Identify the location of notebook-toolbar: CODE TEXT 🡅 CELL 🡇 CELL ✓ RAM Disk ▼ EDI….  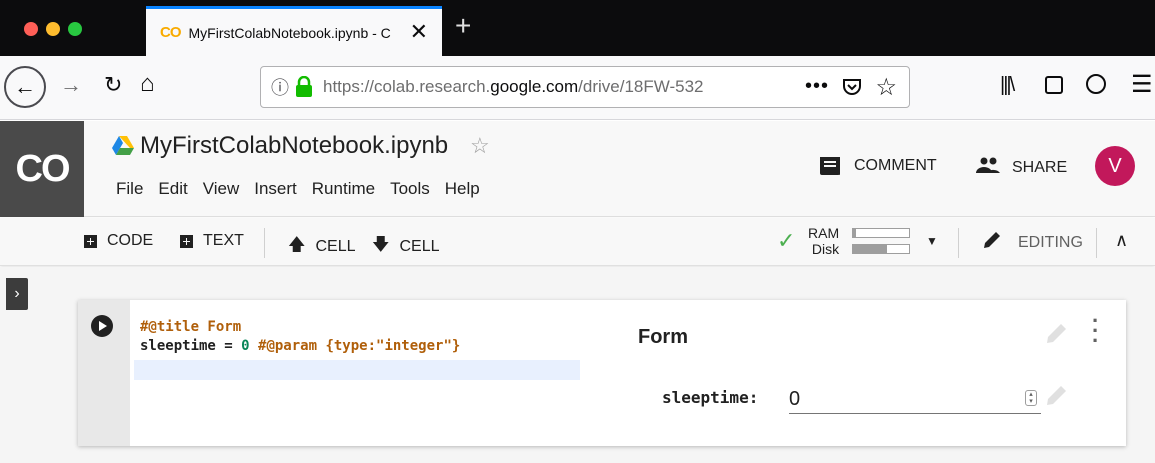
(577, 242).